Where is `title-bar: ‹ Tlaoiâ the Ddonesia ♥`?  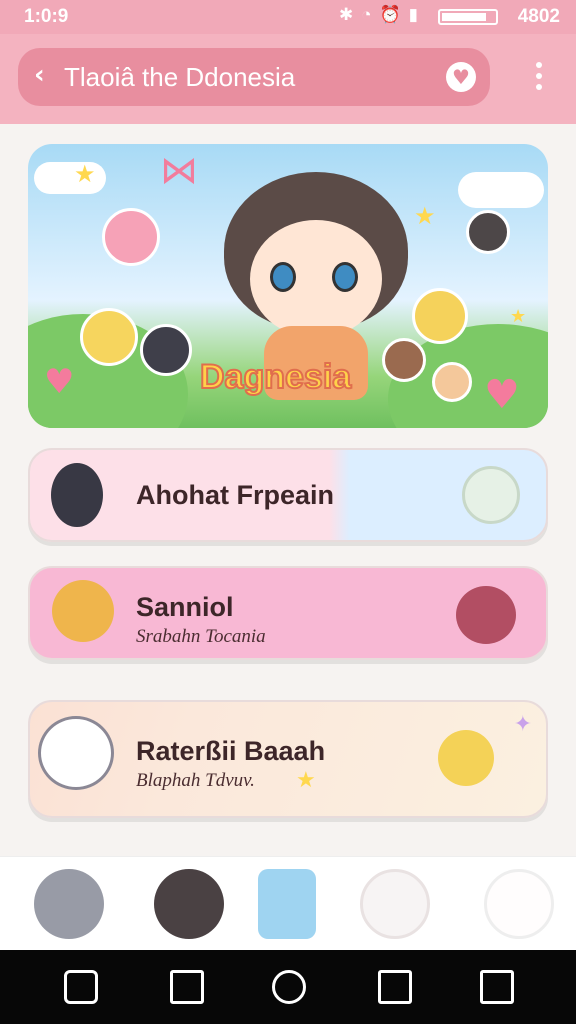
title-bar: ‹ Tlaoiâ the Ddonesia ♥ is located at coordinates (254, 77).